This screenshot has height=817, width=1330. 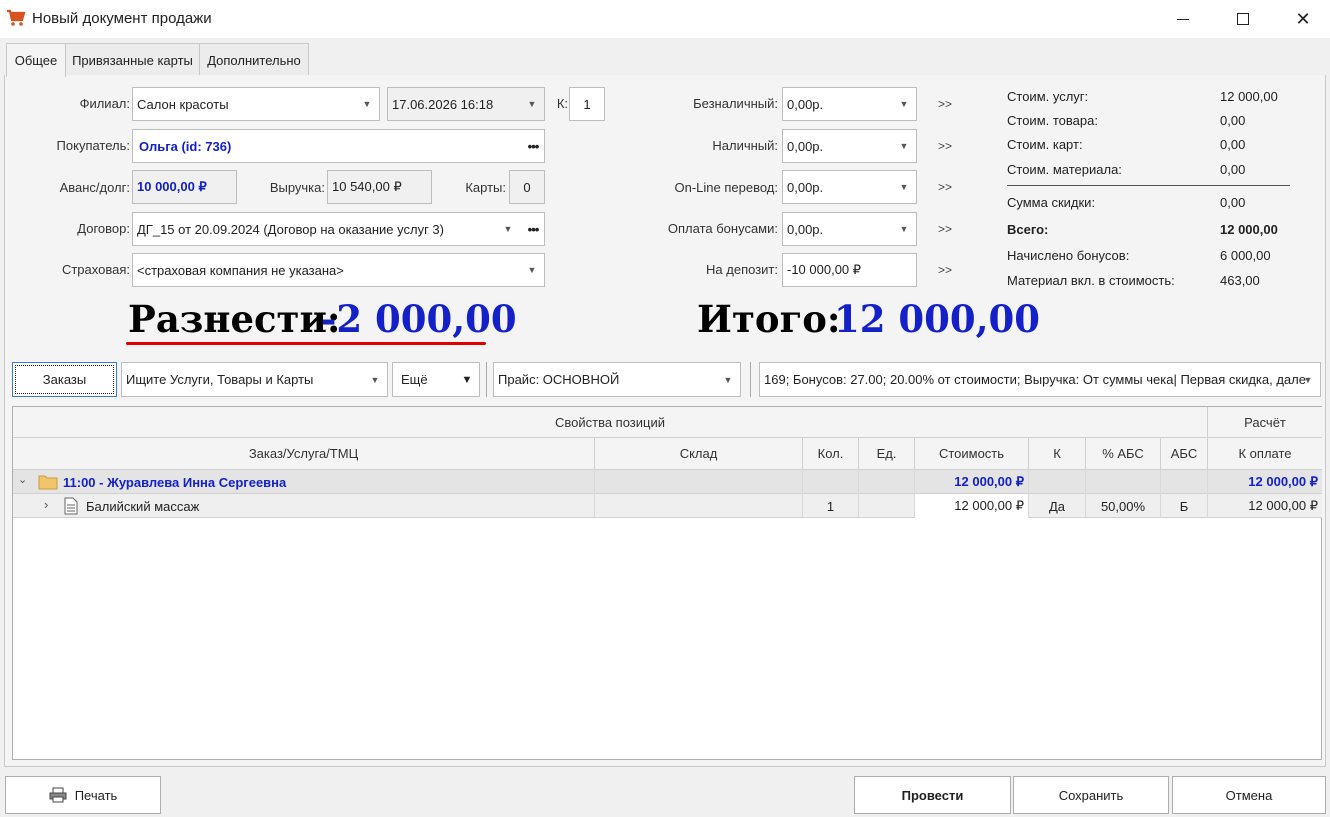 I want to click on maximize-button, so click(x=1243, y=19).